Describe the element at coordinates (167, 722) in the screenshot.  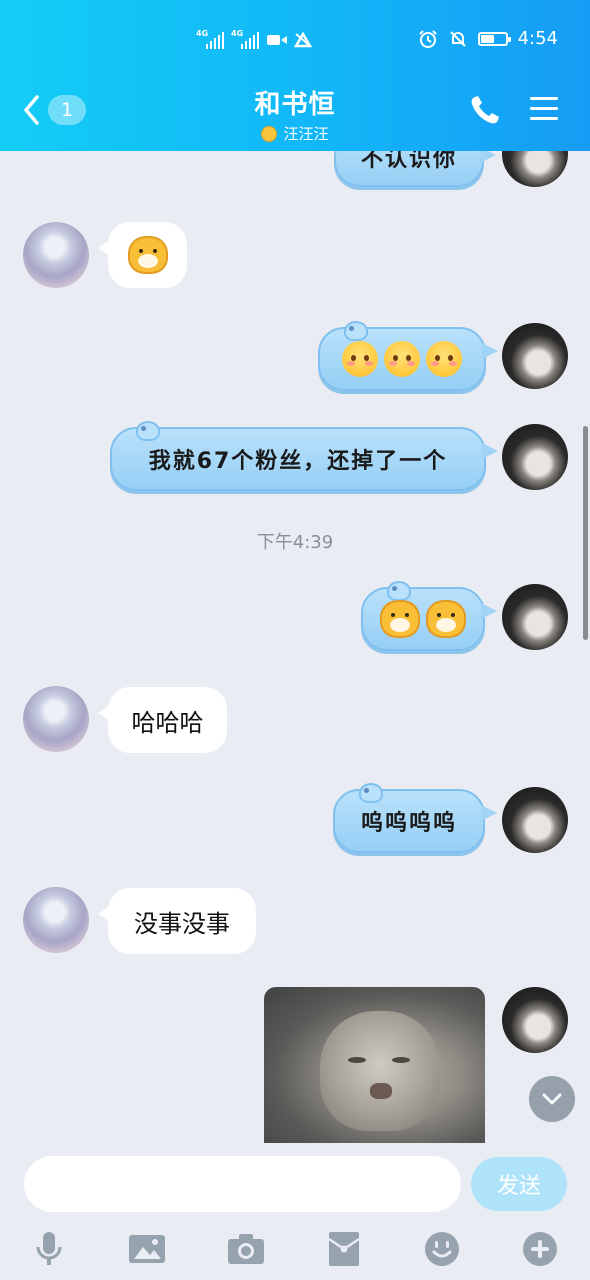
I see `message-text: 哈哈哈` at that location.